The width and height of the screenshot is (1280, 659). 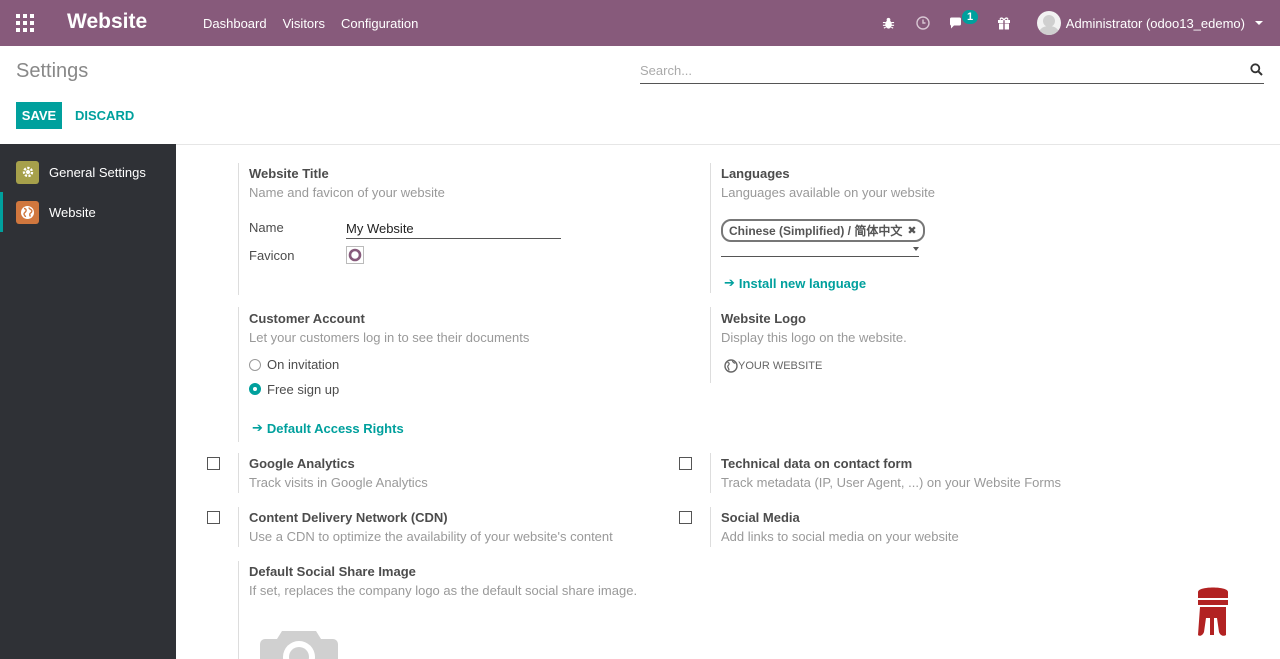 I want to click on systray: Administrator (odoo13_edemo), so click(x=1076, y=23).